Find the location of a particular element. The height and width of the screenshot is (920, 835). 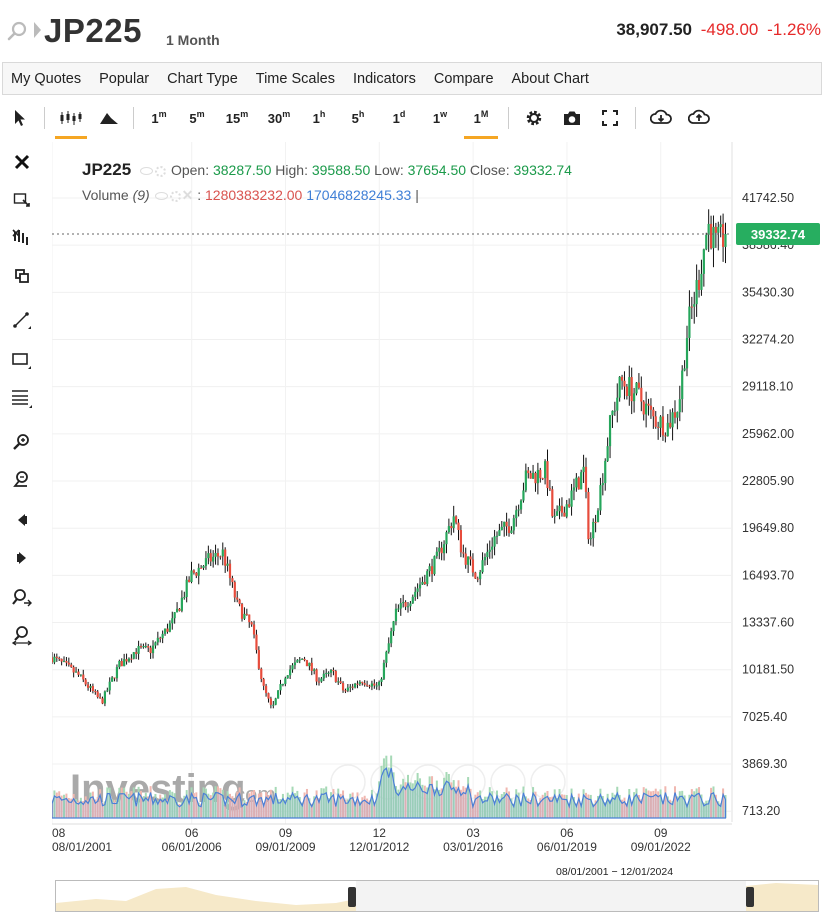

timescale-30m-button: 30 m is located at coordinates (279, 118).